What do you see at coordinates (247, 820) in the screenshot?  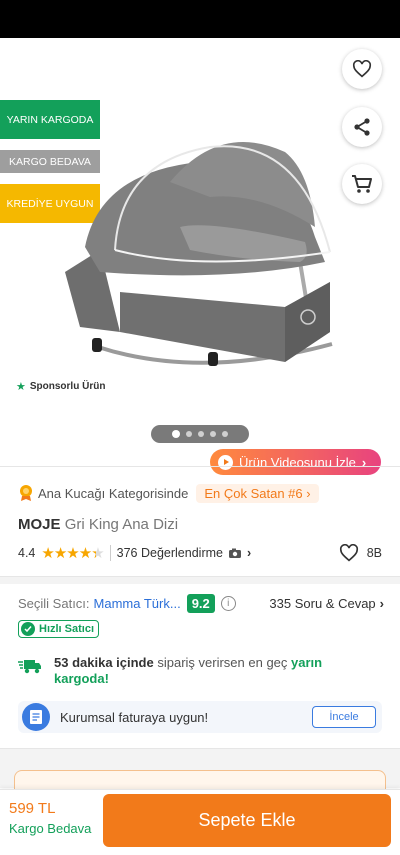 I see `add-to-cart-button: Sepete Ekle` at bounding box center [247, 820].